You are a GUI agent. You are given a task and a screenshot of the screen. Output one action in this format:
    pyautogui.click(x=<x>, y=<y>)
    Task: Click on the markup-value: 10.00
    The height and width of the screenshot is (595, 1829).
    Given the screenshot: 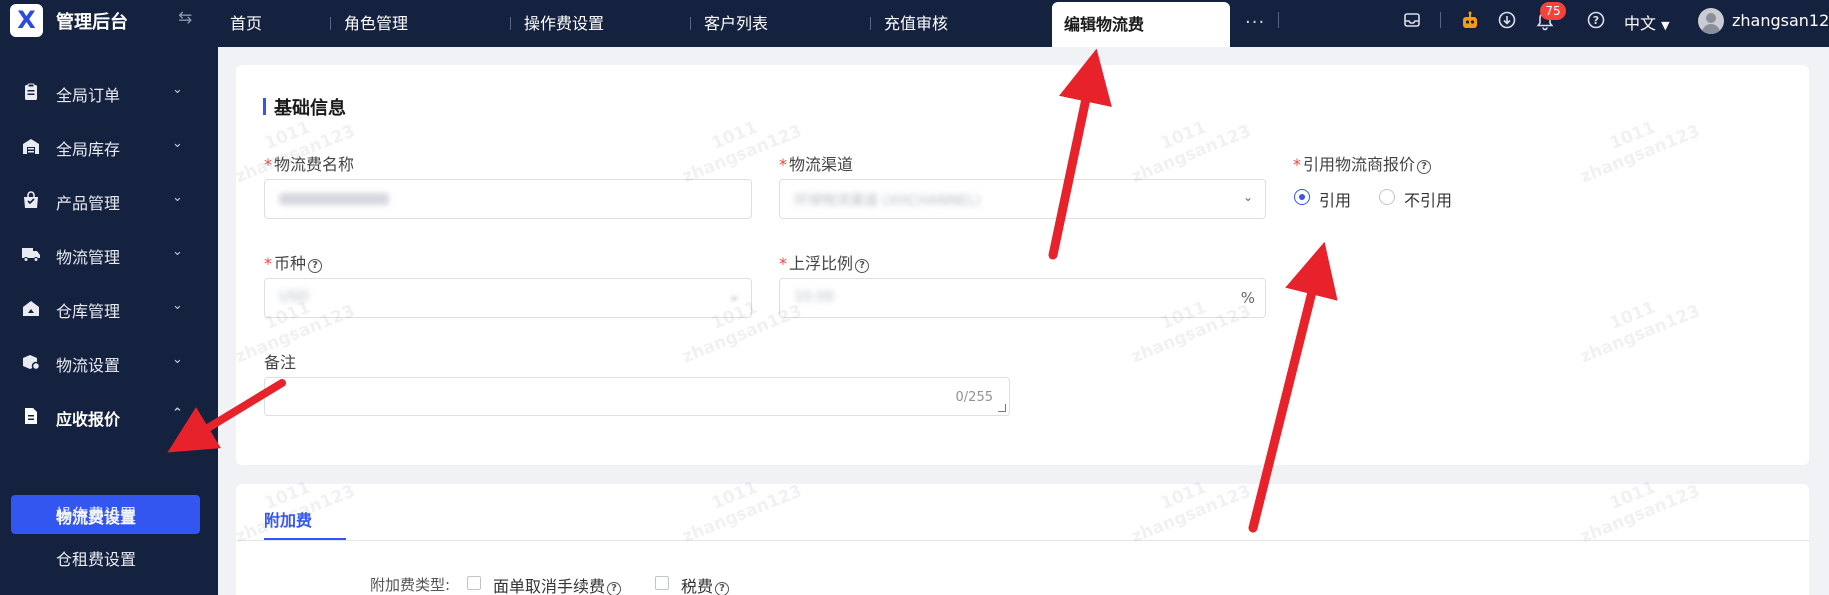 What is the action you would take?
    pyautogui.click(x=814, y=297)
    